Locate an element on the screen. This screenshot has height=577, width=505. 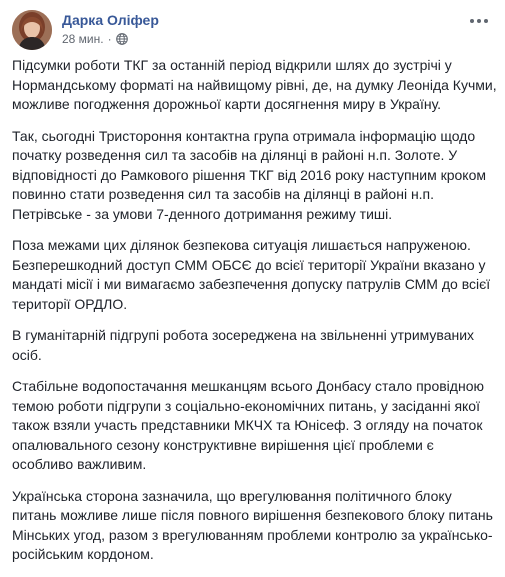
post-header: Дарка Оліфер 28 мин. · is located at coordinates (252, 31).